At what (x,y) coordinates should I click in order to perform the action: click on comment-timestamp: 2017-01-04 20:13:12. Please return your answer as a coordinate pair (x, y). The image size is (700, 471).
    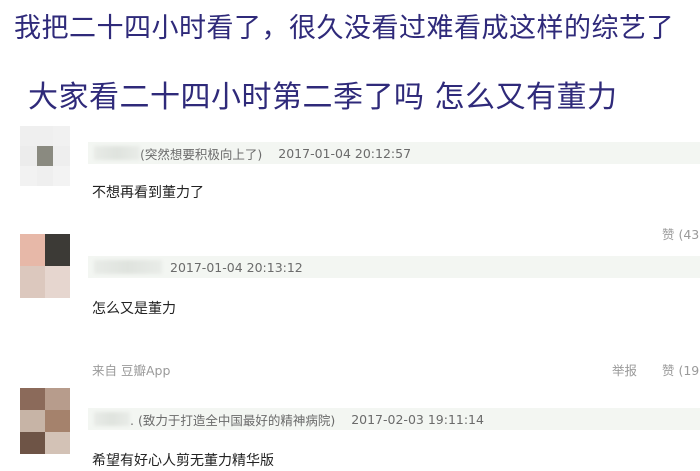
    Looking at the image, I should click on (236, 267).